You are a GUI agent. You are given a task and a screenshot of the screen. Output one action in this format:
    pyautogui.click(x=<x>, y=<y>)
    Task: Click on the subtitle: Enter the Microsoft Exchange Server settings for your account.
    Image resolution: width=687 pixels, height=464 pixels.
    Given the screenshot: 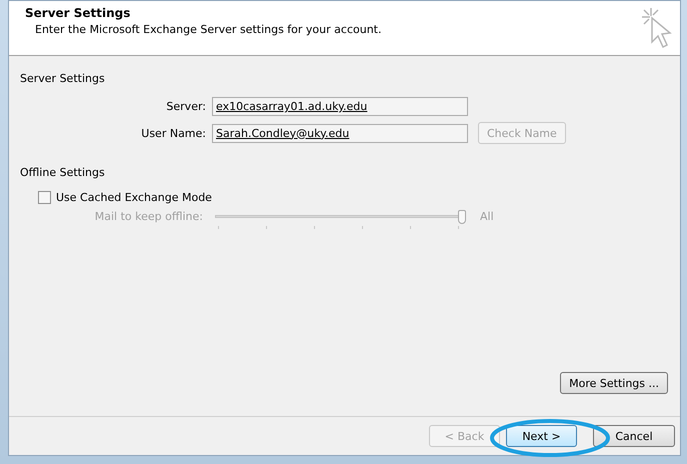 What is the action you would take?
    pyautogui.click(x=208, y=29)
    